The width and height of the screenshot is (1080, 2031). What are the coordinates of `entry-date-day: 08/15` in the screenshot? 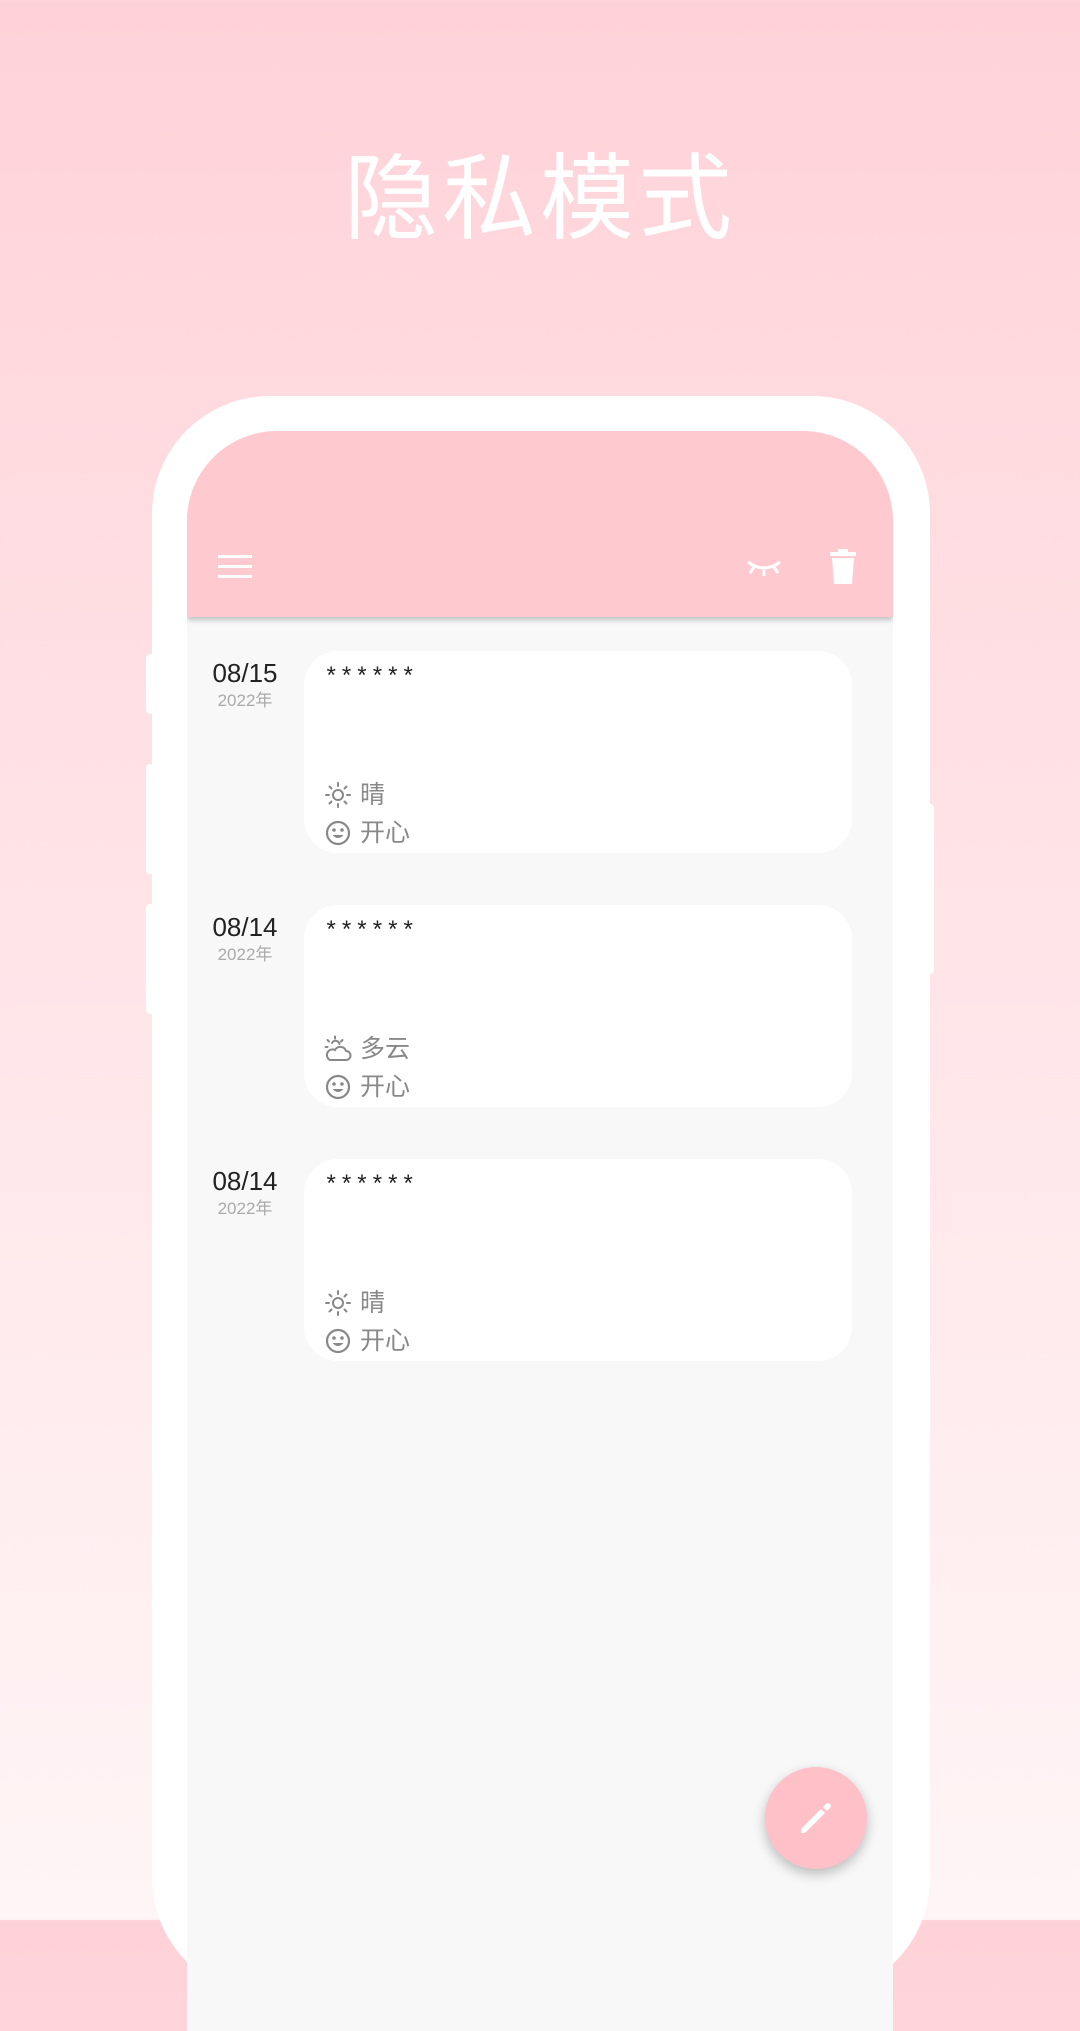 It's located at (245, 673).